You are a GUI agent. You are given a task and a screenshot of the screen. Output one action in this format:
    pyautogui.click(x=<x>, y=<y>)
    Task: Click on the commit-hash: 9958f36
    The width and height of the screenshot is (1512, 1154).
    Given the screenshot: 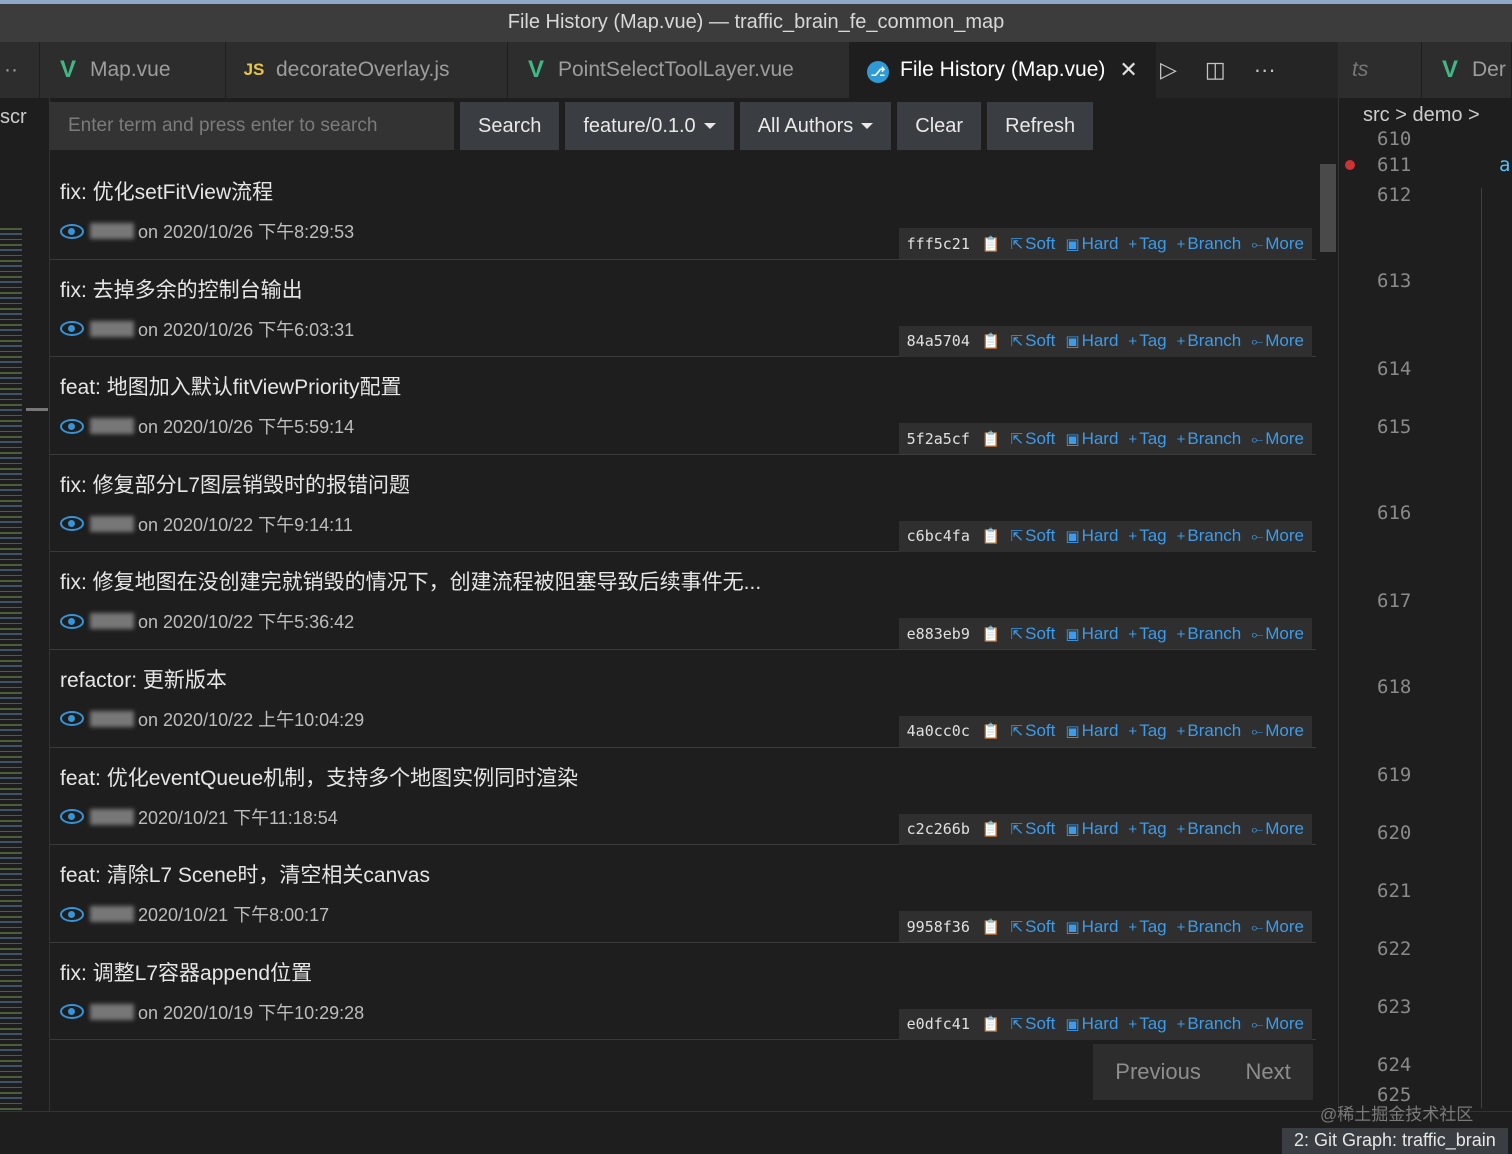 What is the action you would take?
    pyautogui.click(x=938, y=927)
    